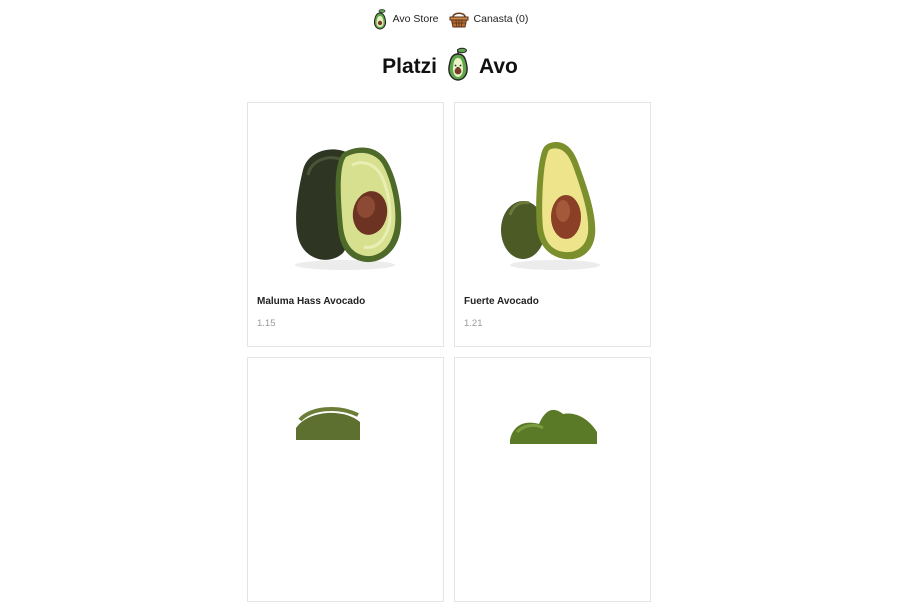 The height and width of the screenshot is (602, 900). What do you see at coordinates (458, 67) in the screenshot?
I see `avocado-mascot-icon` at bounding box center [458, 67].